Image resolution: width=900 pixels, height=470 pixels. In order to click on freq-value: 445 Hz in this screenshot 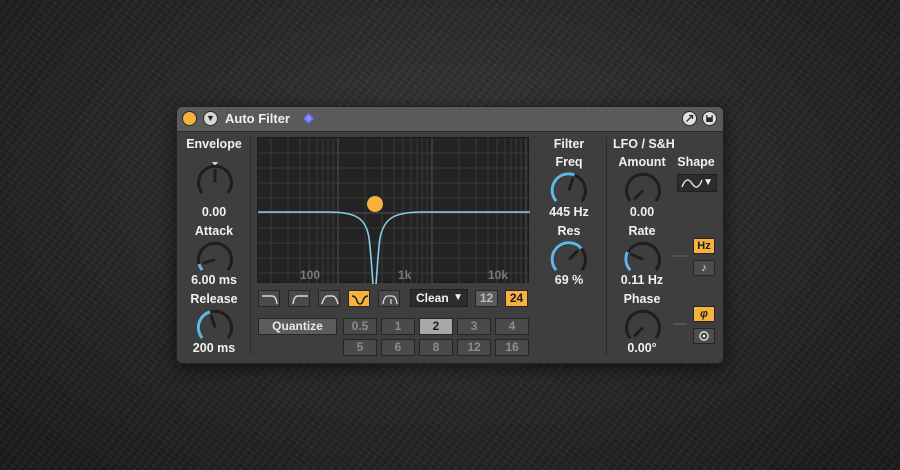, I will do `click(569, 212)`.